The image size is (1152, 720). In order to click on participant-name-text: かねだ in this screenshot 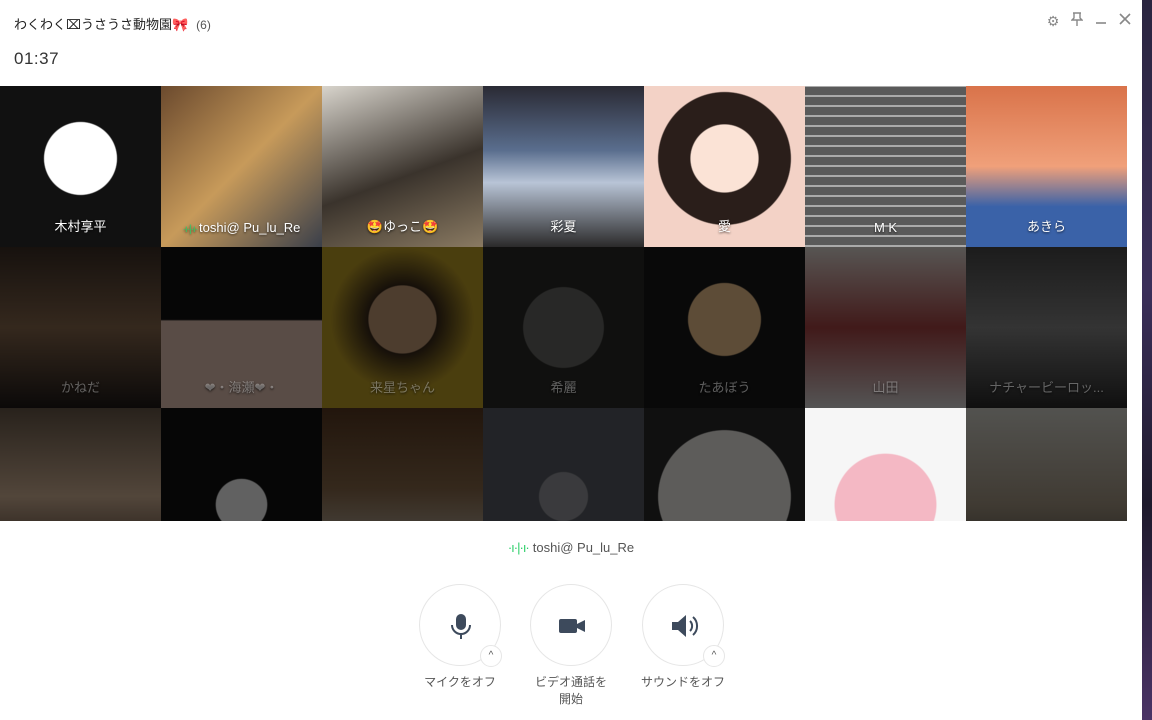, I will do `click(80, 387)`.